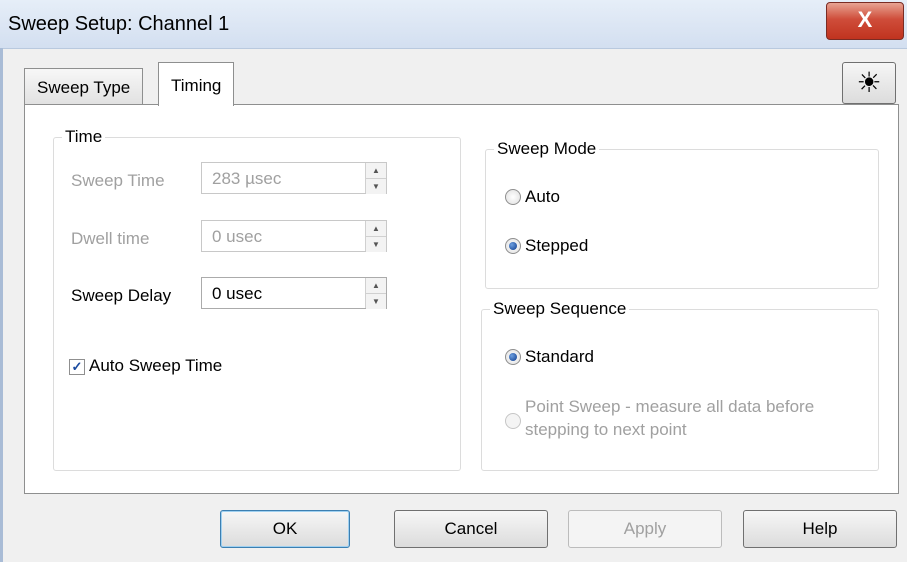 The width and height of the screenshot is (907, 562). I want to click on tab-sweep-type: Sweep Type, so click(84, 86).